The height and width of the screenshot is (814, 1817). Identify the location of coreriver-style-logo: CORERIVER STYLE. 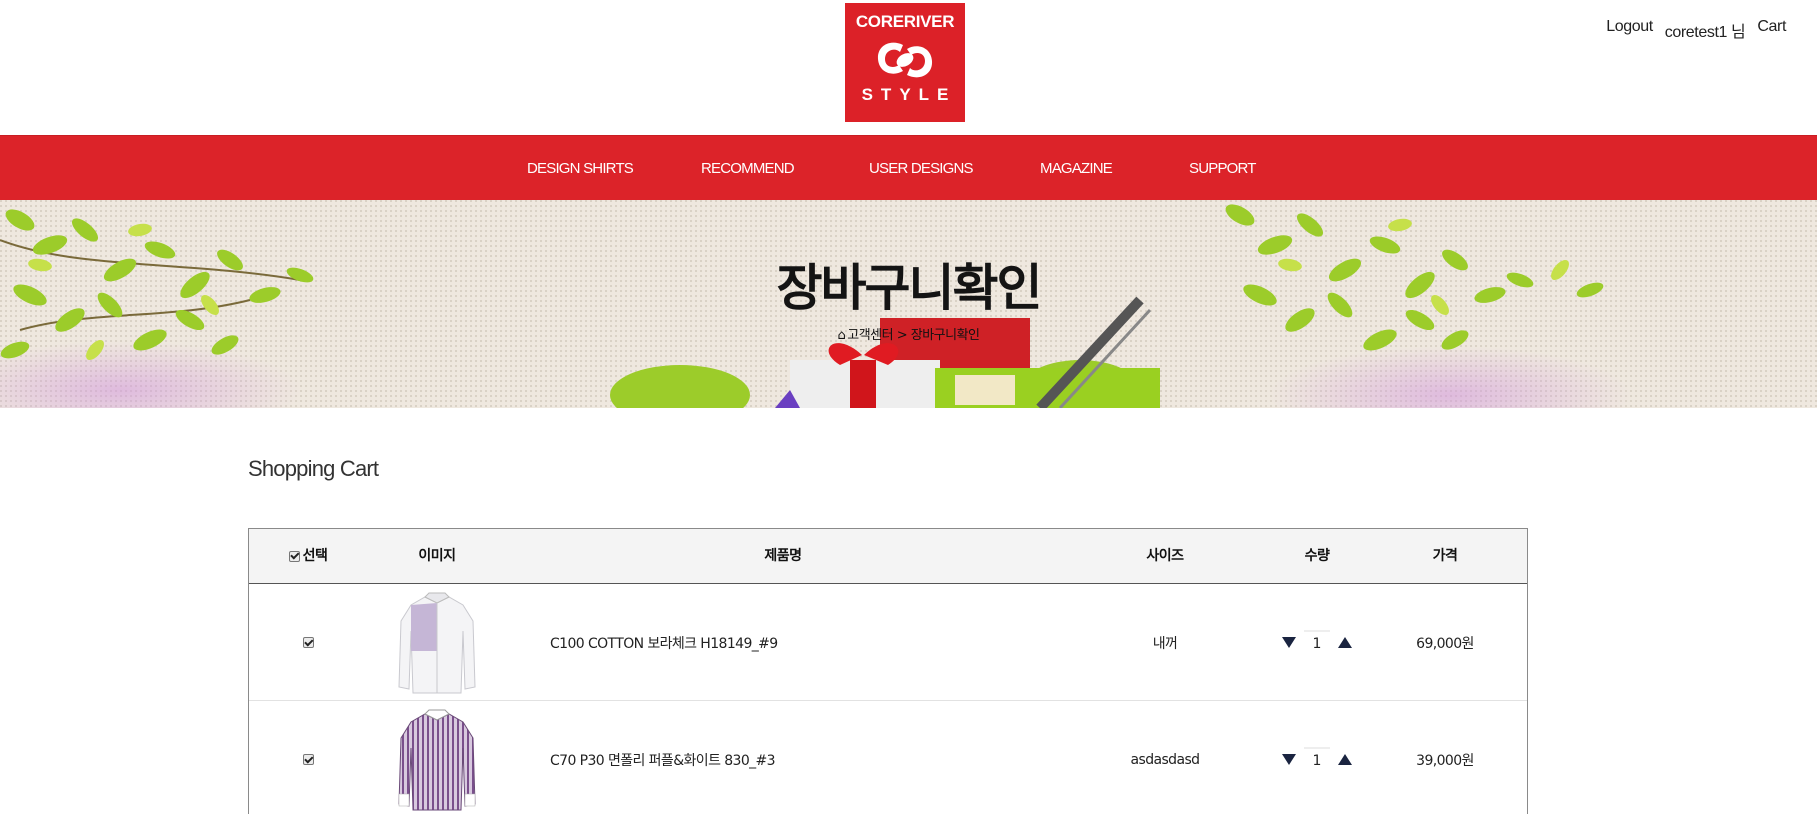
(905, 62).